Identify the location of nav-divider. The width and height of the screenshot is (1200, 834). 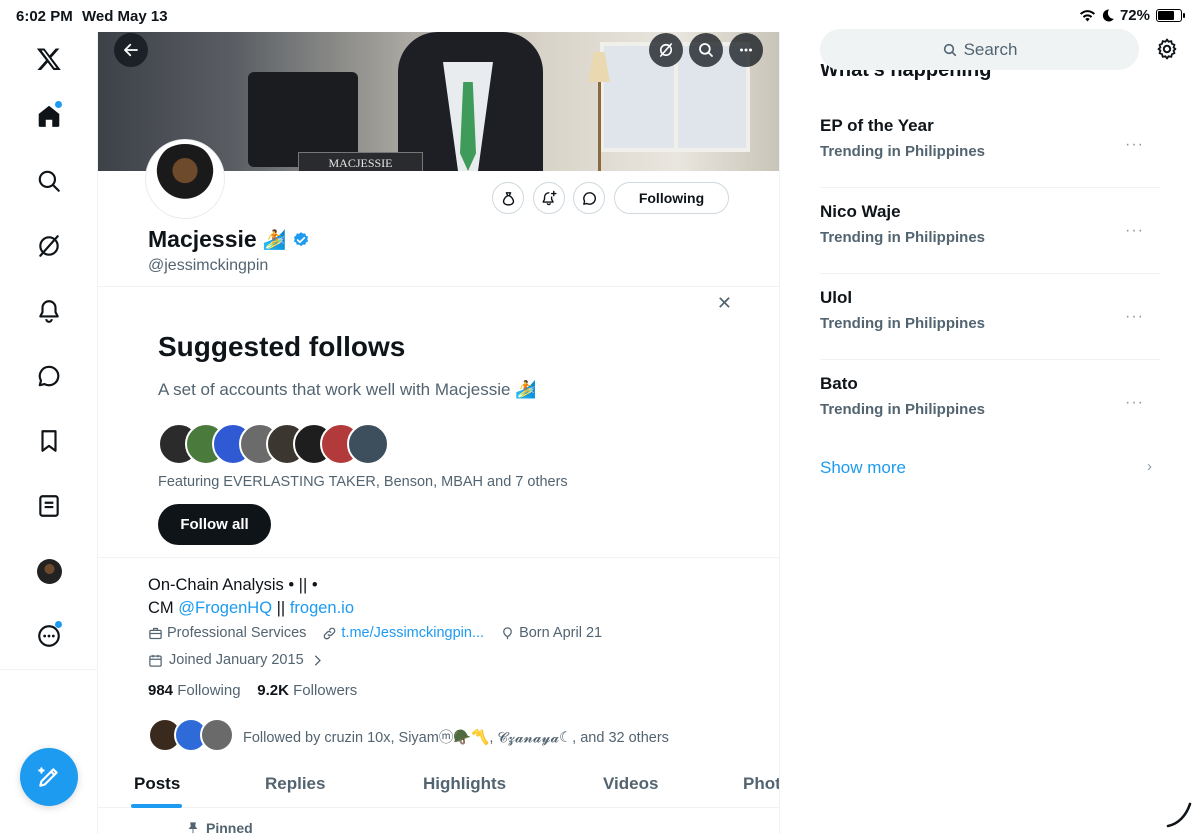
(49, 669).